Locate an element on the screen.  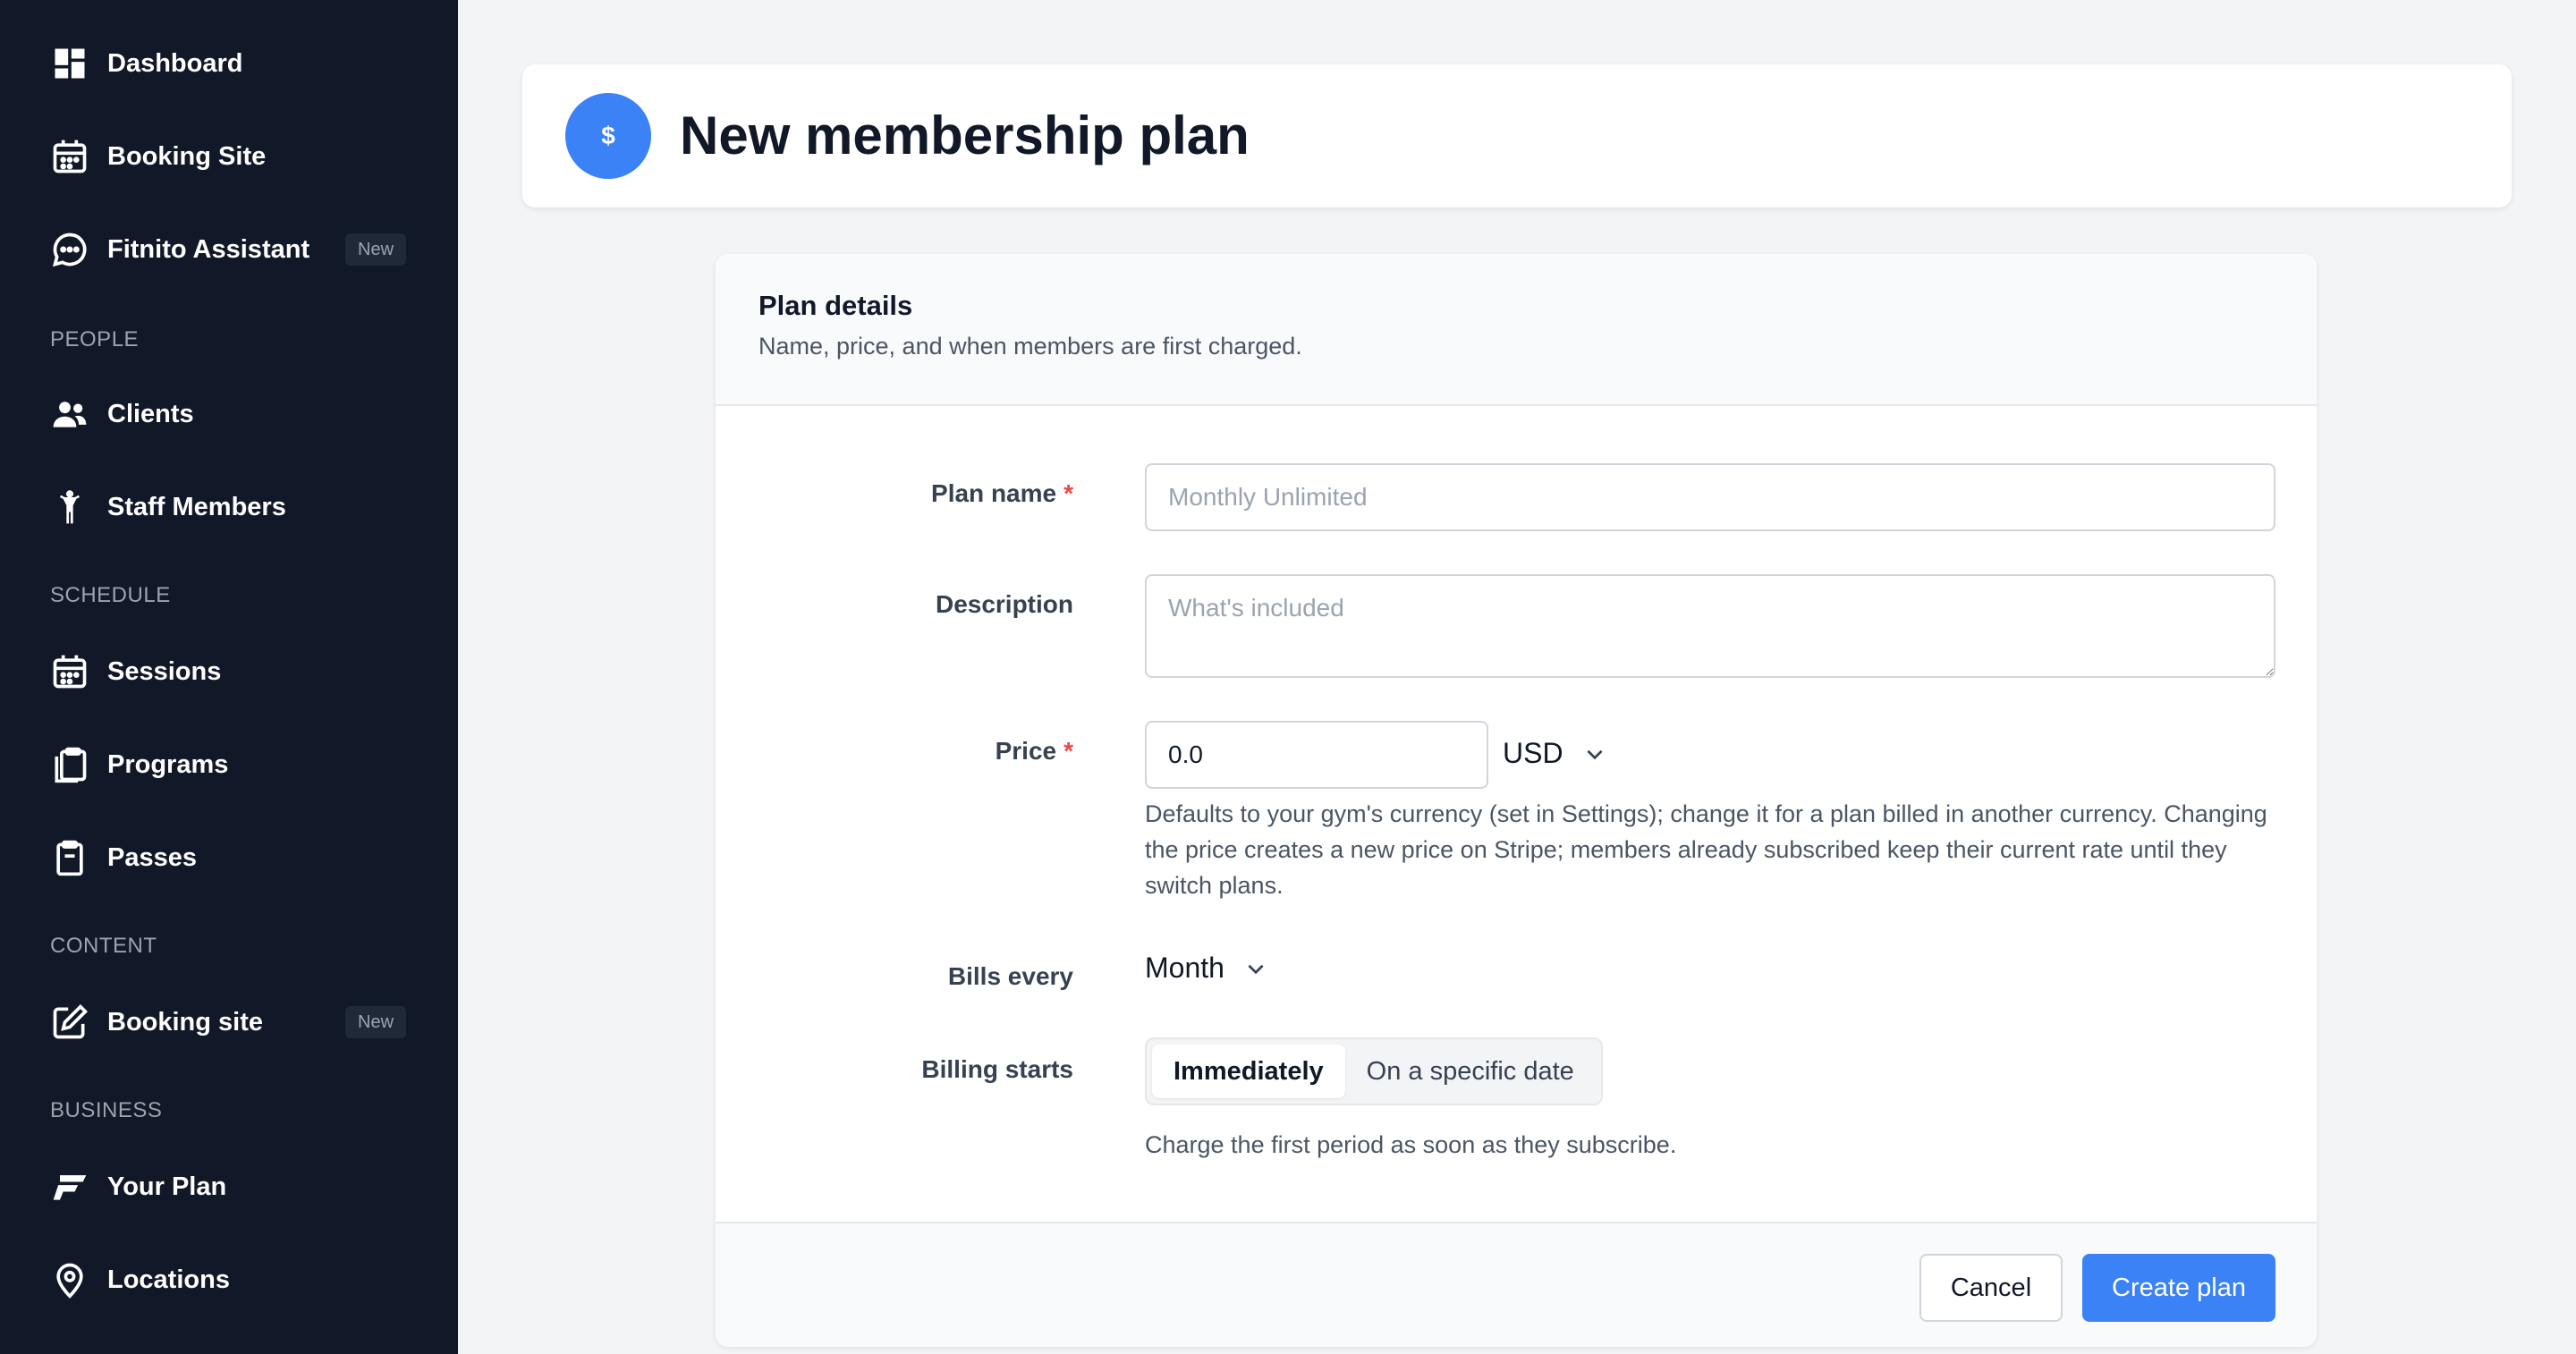
billing-start-toggle: Immediately On a specific date is located at coordinates (1374, 1071).